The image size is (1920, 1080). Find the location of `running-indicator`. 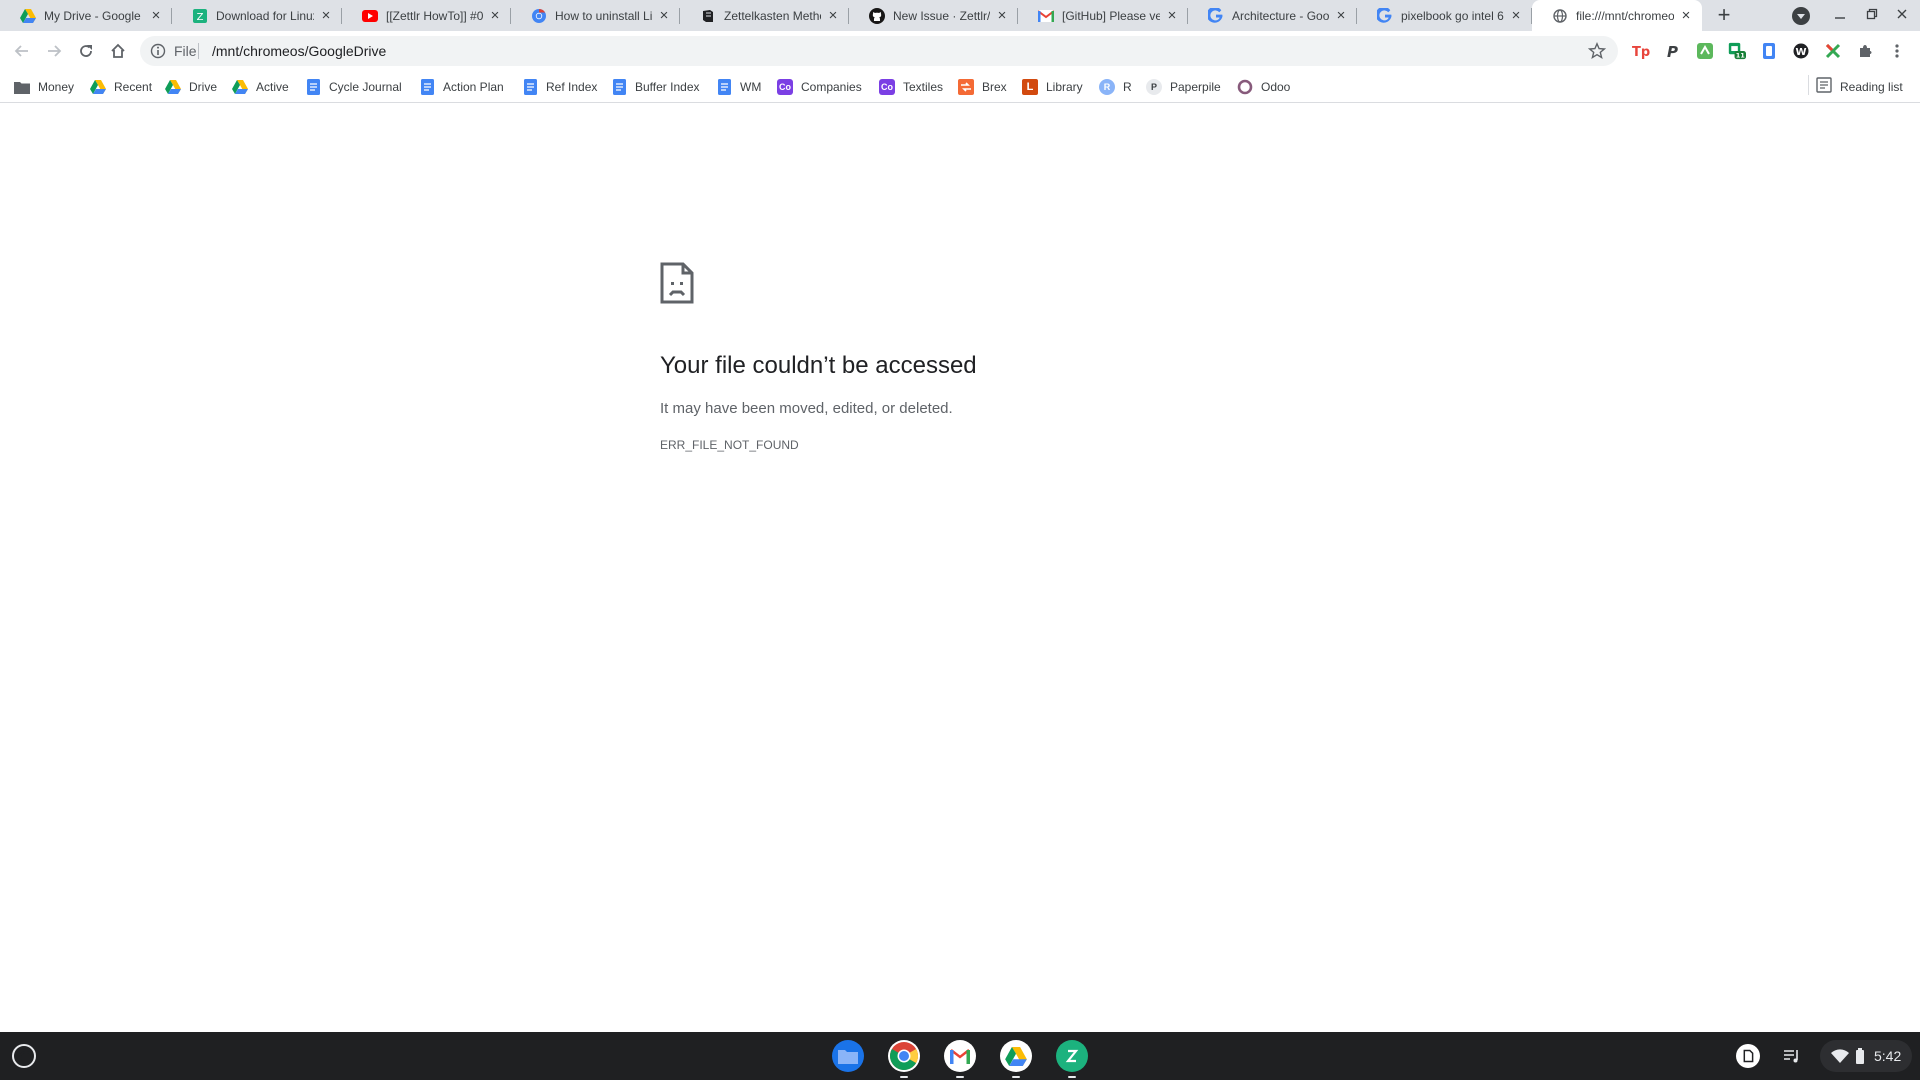

running-indicator is located at coordinates (960, 1077).